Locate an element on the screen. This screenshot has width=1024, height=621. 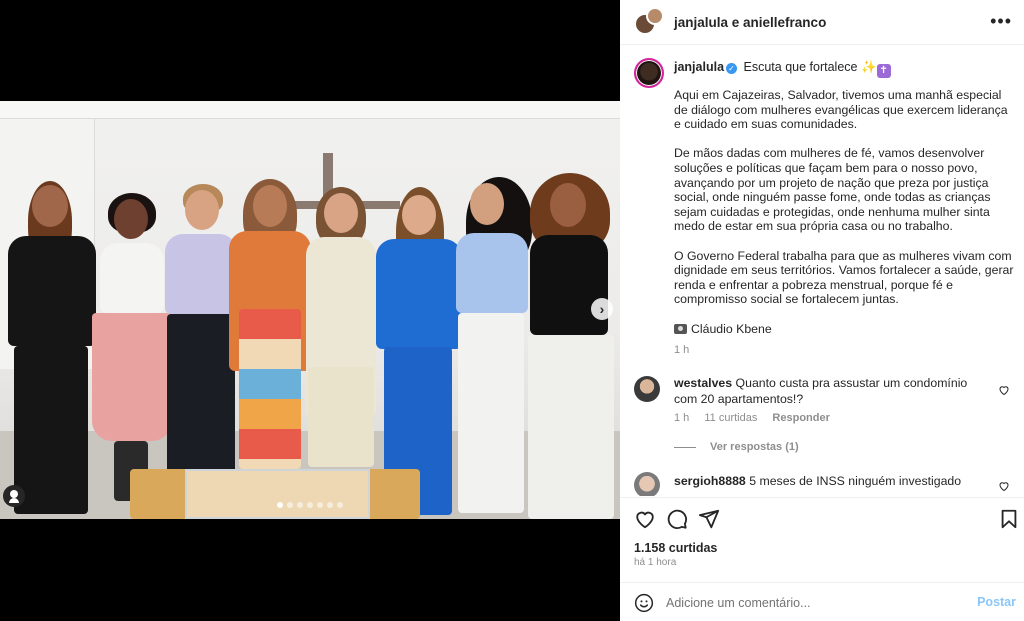
likes-count: 1.158 curtidas is located at coordinates (675, 548).